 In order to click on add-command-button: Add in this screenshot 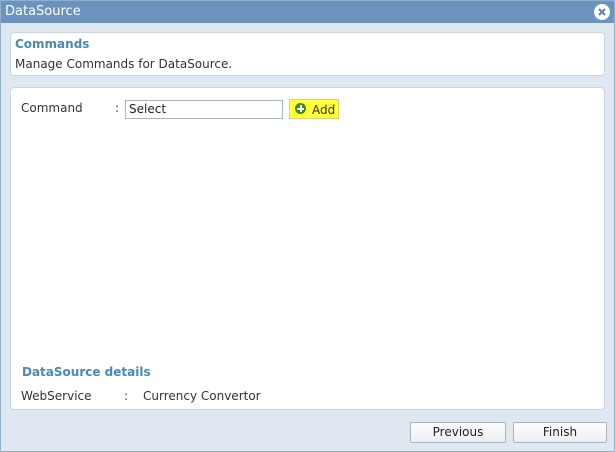, I will do `click(314, 109)`.